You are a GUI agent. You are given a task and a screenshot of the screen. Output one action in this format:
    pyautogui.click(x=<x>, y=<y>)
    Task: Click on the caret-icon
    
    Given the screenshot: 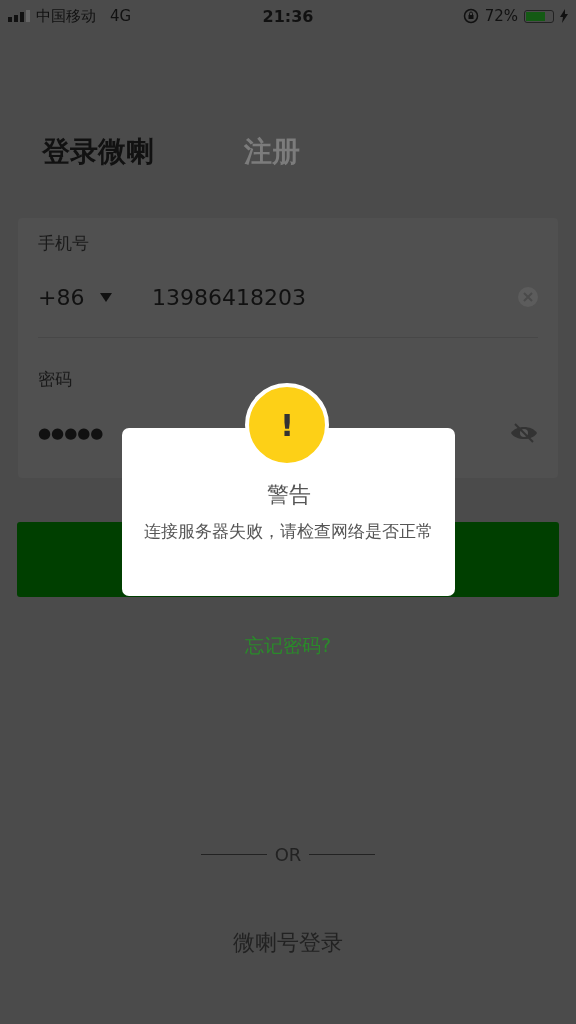 What is the action you would take?
    pyautogui.click(x=106, y=297)
    